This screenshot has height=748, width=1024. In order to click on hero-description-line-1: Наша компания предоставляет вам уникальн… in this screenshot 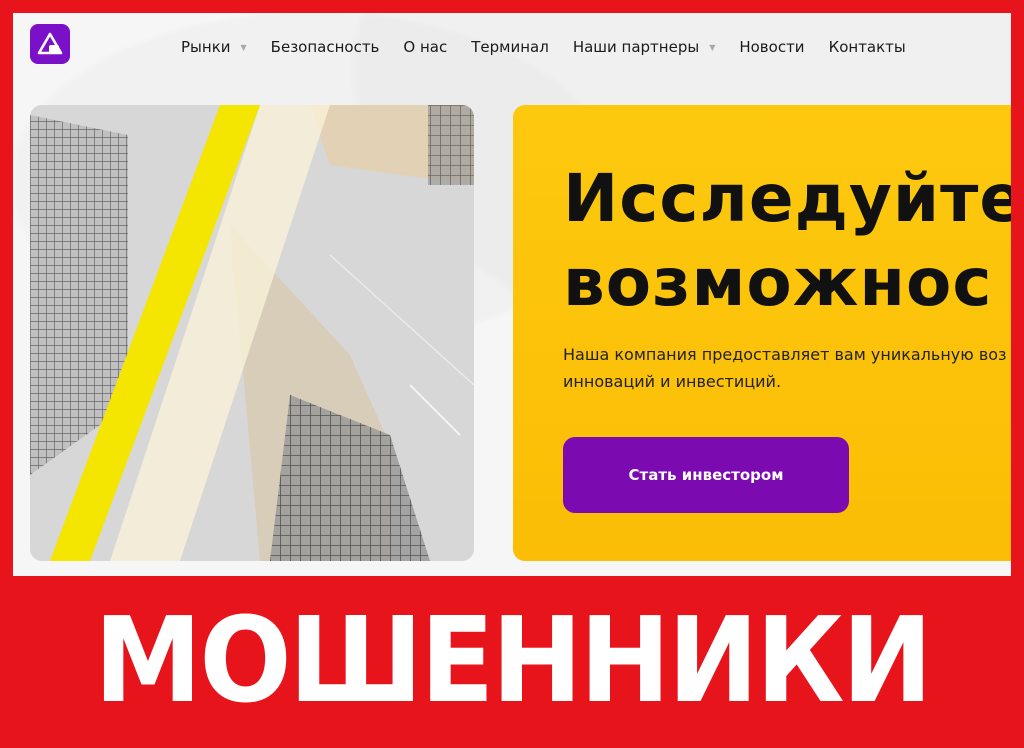, I will do `click(785, 354)`.